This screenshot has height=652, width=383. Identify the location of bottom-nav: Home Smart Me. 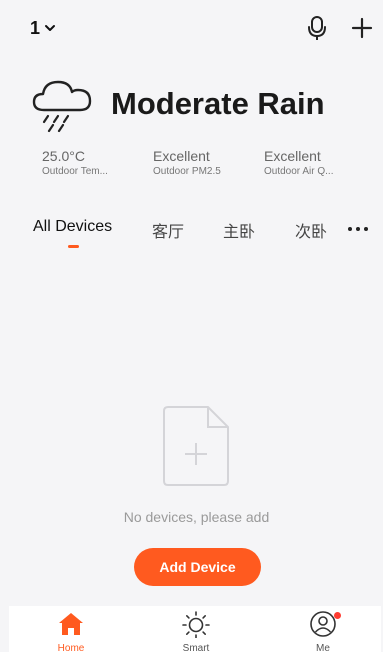
(195, 629).